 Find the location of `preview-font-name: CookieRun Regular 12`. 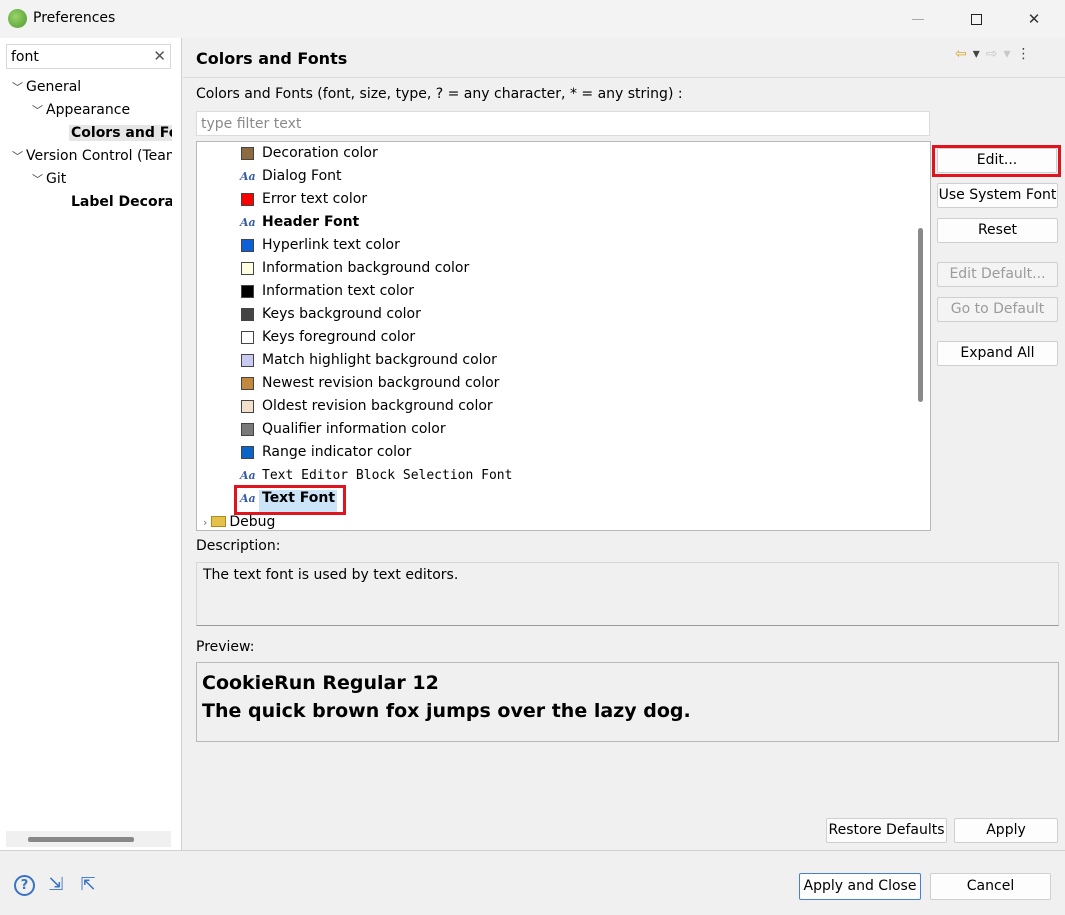

preview-font-name: CookieRun Regular 12 is located at coordinates (320, 683).